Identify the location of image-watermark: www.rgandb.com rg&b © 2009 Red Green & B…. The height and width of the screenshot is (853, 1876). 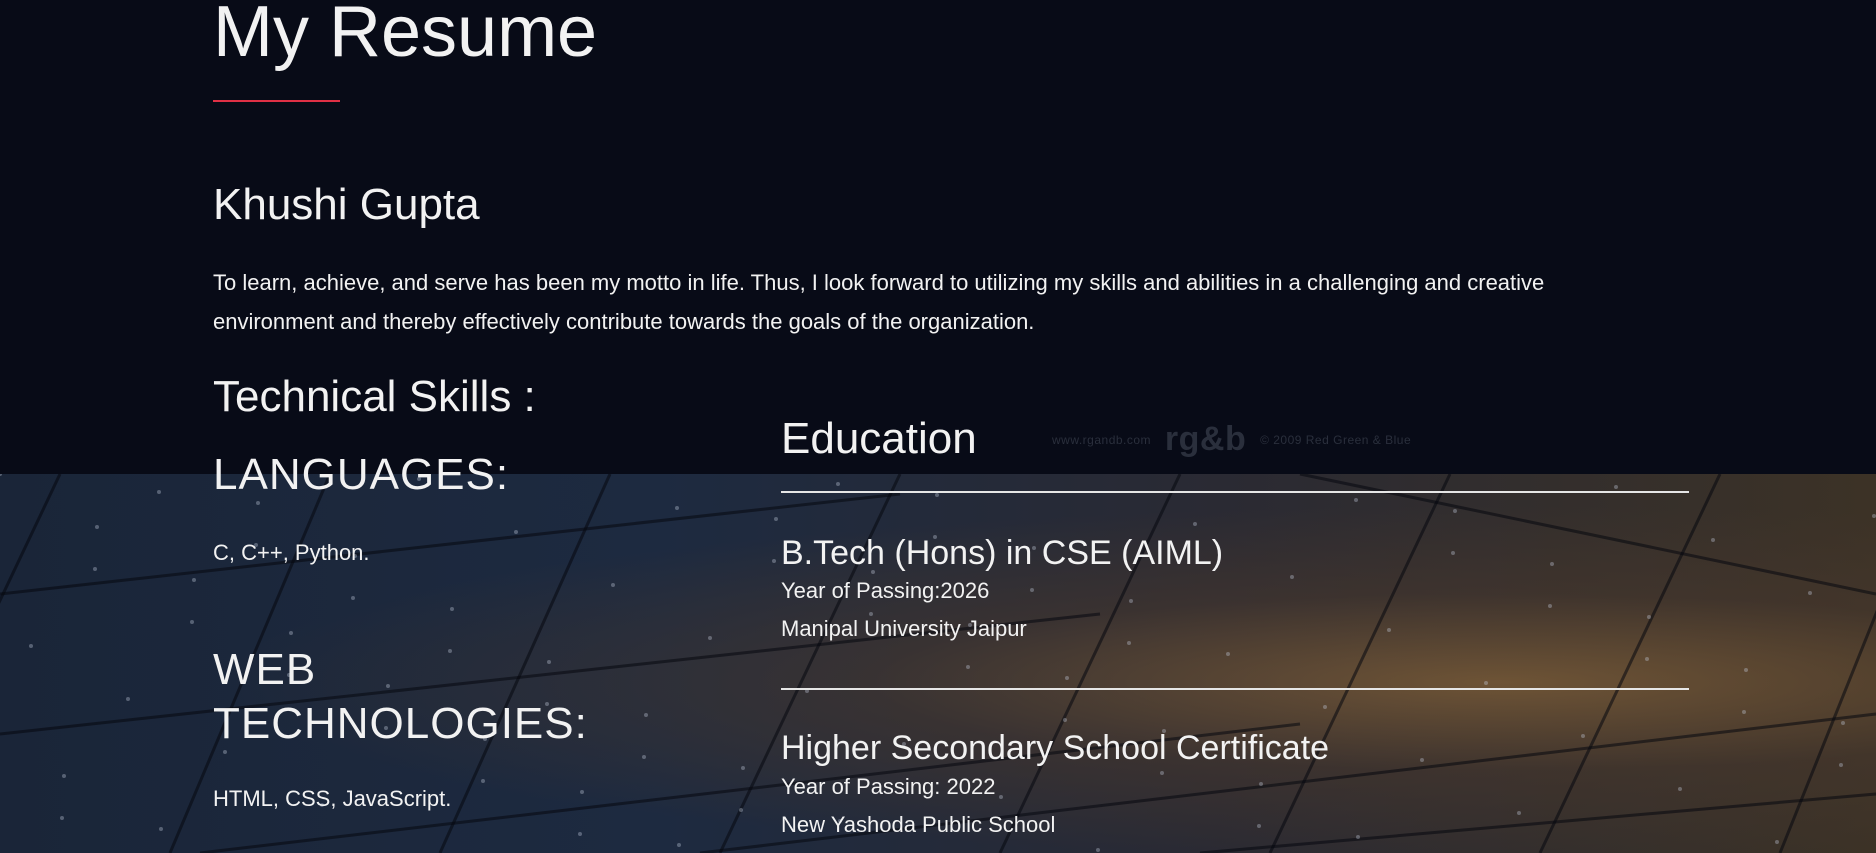
(1231, 439).